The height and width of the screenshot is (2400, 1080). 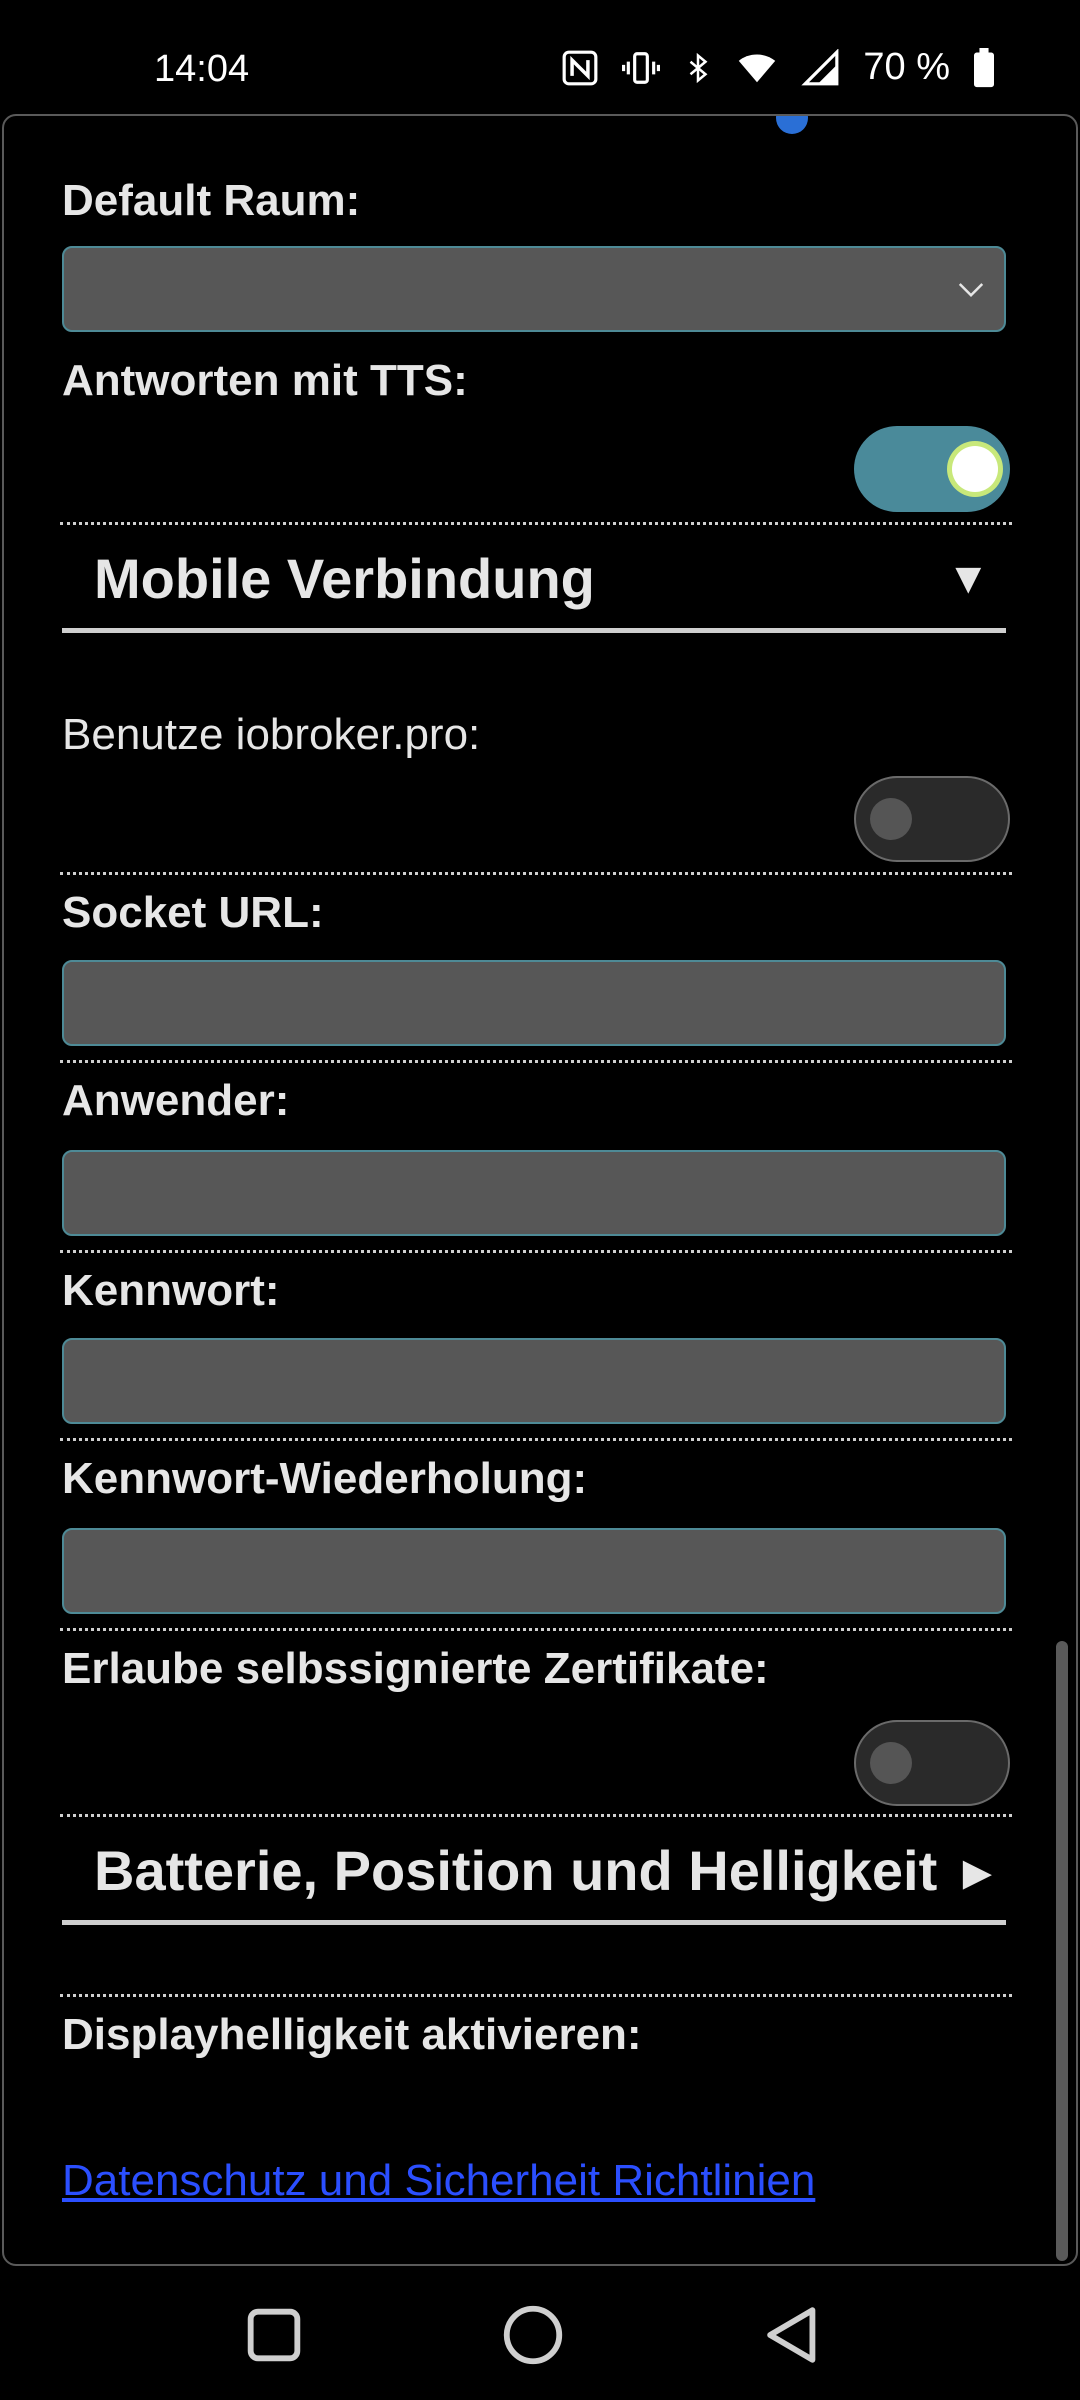 I want to click on scrollbar, so click(x=1062, y=1951).